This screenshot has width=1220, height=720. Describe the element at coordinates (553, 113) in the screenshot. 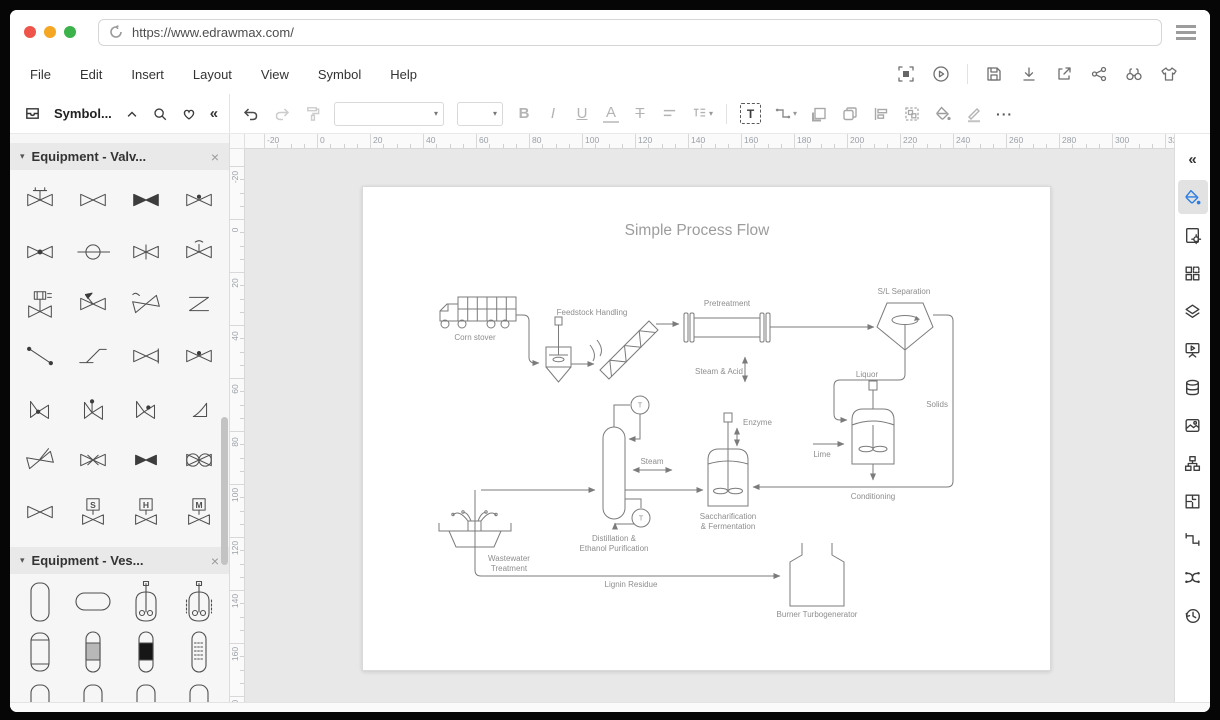

I see `italic-button: I` at that location.